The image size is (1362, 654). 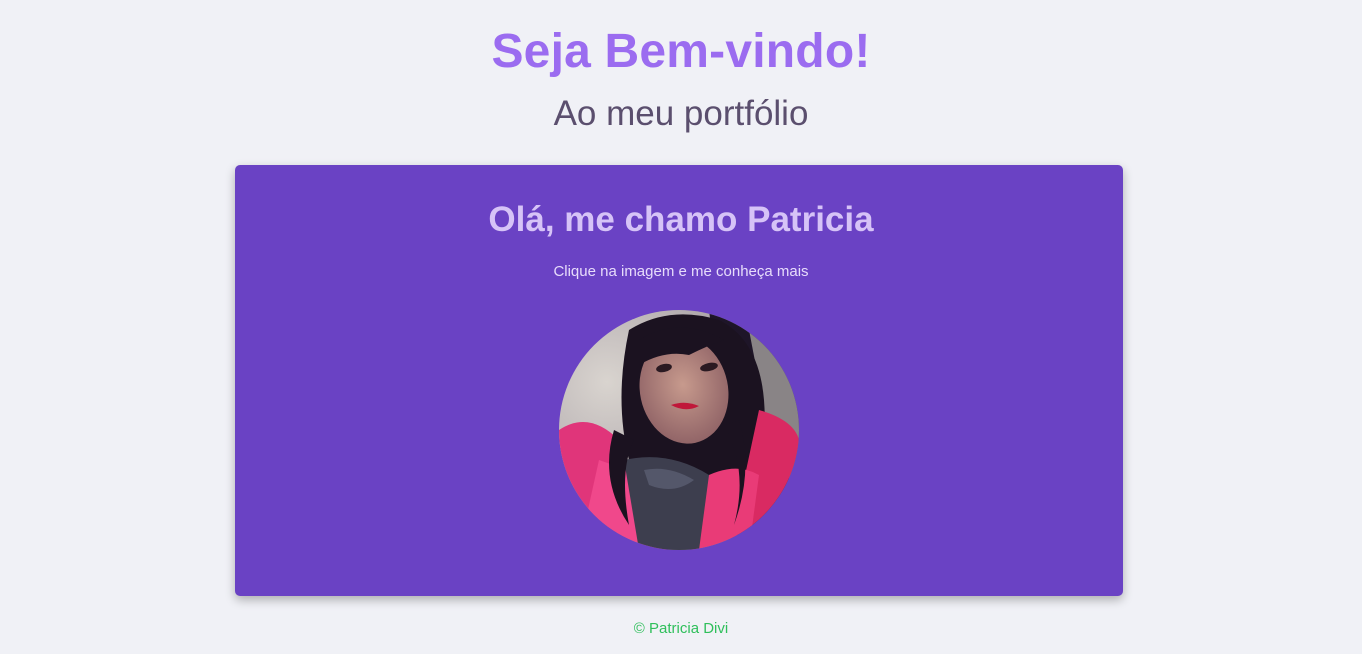 I want to click on welcome-title: Seja Bem-vindo!, so click(x=681, y=51).